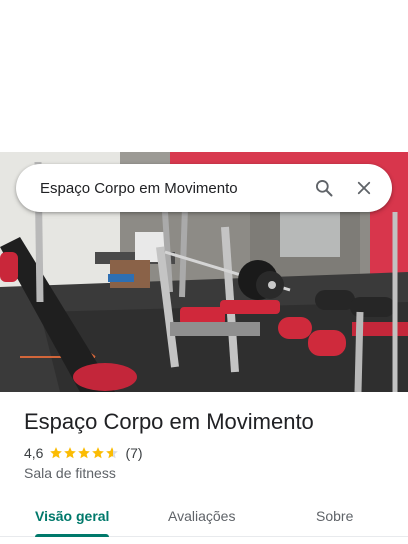 This screenshot has height=544, width=408. Describe the element at coordinates (172, 188) in the screenshot. I see `search-query: Espaço Corpo em Movimento` at that location.